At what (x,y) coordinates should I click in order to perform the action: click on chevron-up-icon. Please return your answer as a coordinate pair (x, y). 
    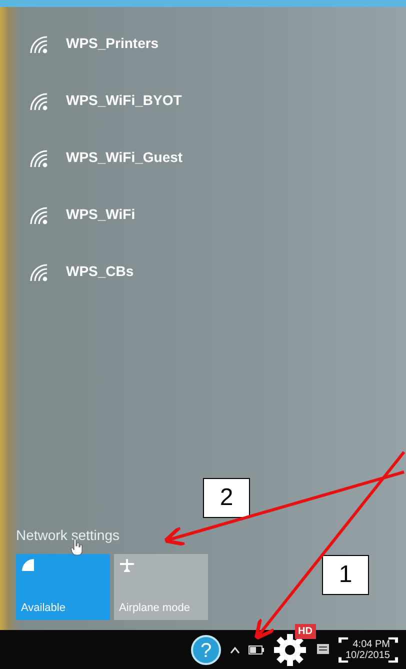
    Looking at the image, I should click on (235, 650).